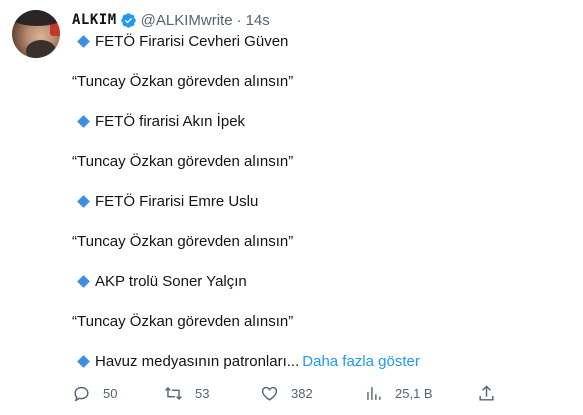 The image size is (583, 415). Describe the element at coordinates (414, 393) in the screenshot. I see `views-count: 25,1 B` at that location.